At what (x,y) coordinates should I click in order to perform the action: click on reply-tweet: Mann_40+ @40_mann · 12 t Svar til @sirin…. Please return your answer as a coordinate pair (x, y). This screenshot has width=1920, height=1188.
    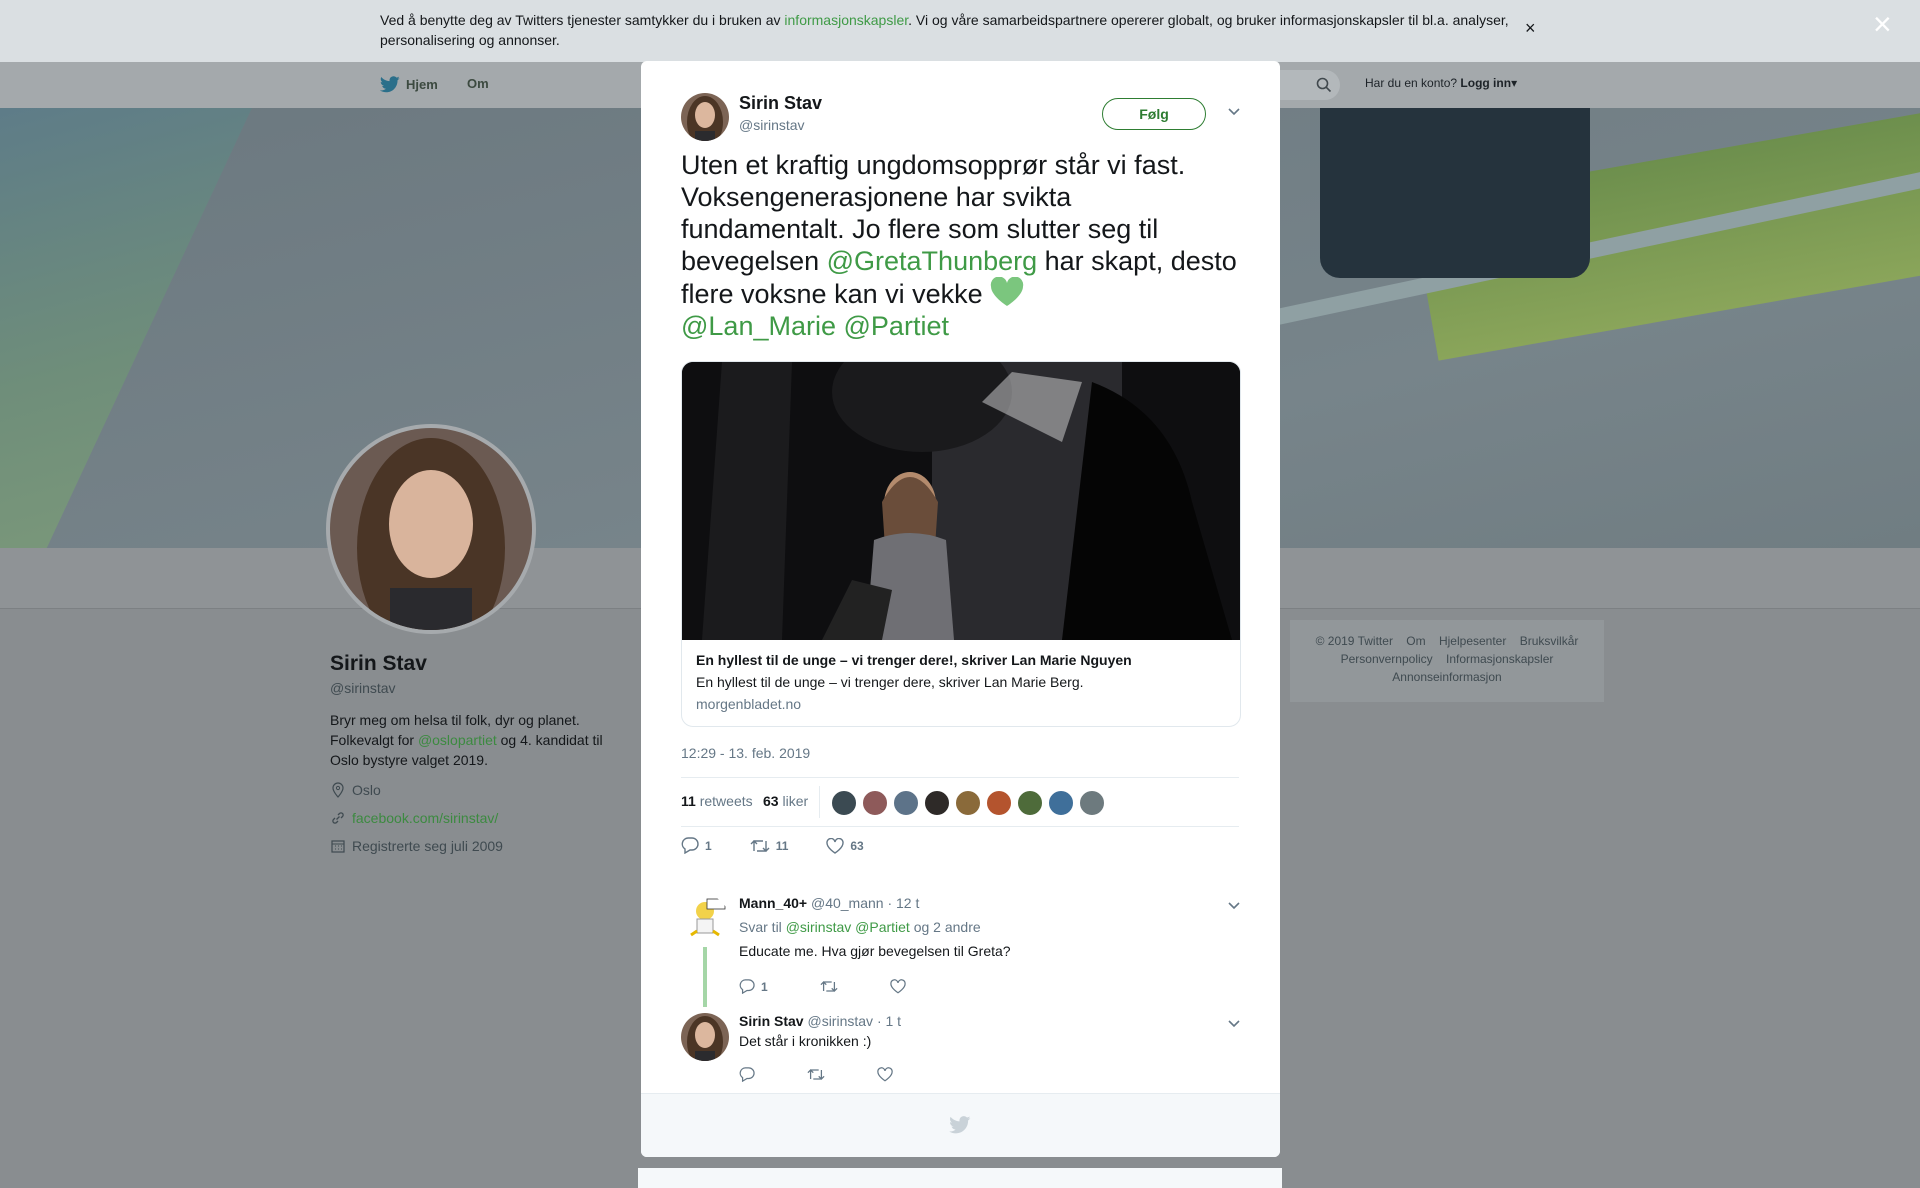
    Looking at the image, I should click on (961, 952).